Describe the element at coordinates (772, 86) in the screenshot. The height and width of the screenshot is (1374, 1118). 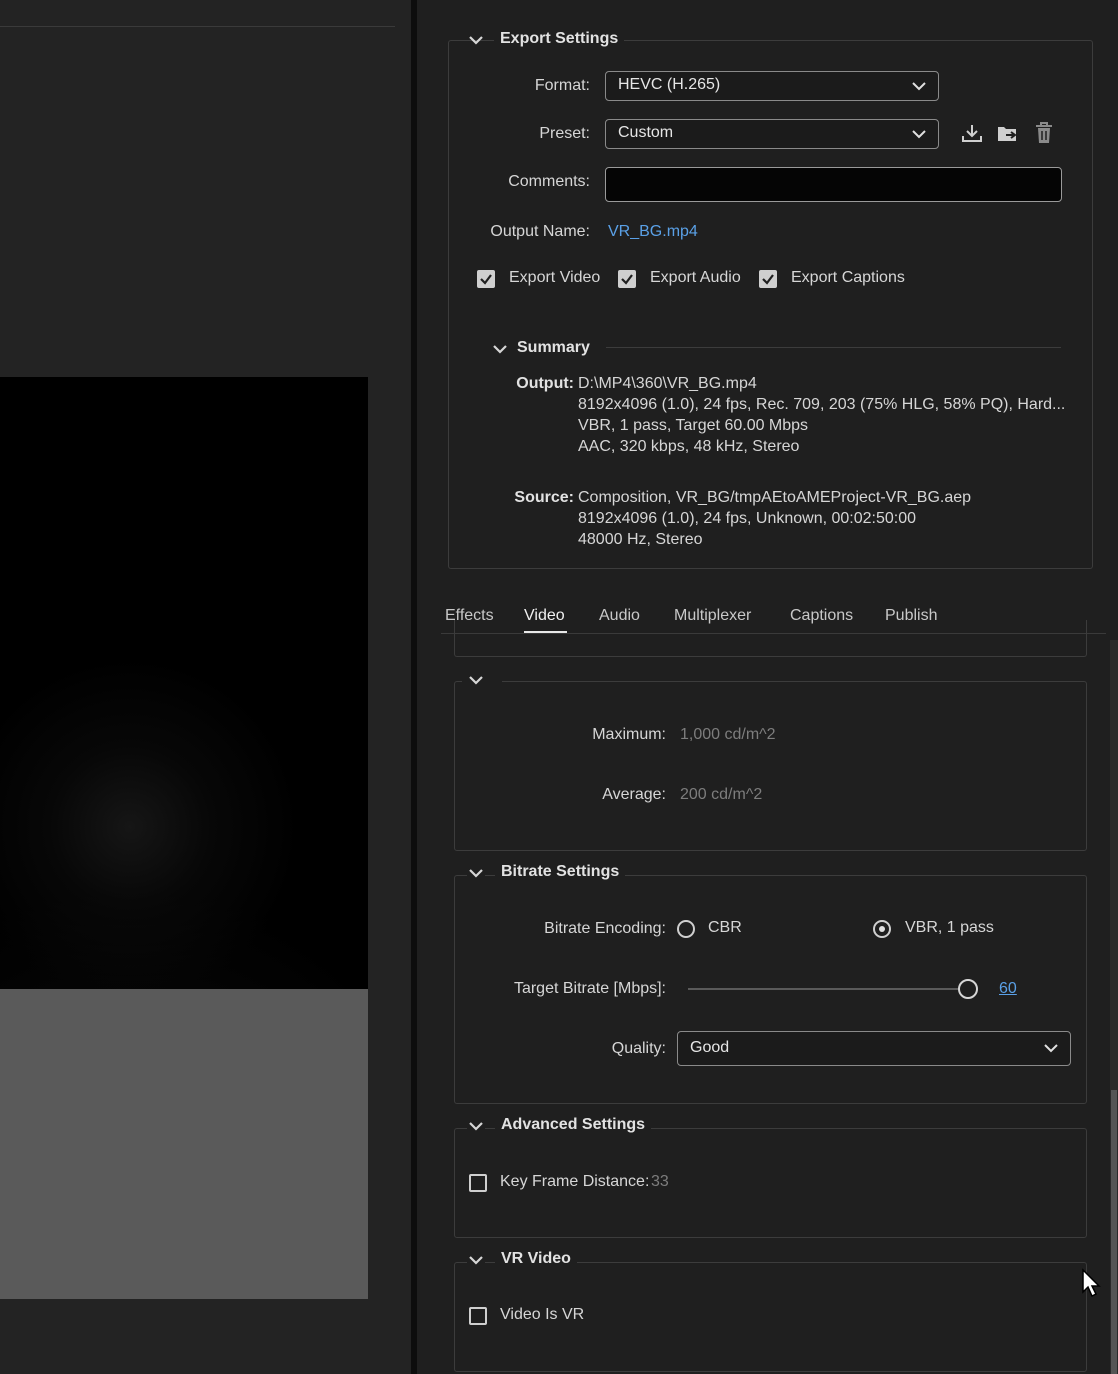
I see `format-dropdown: HEVC (H.265)` at that location.